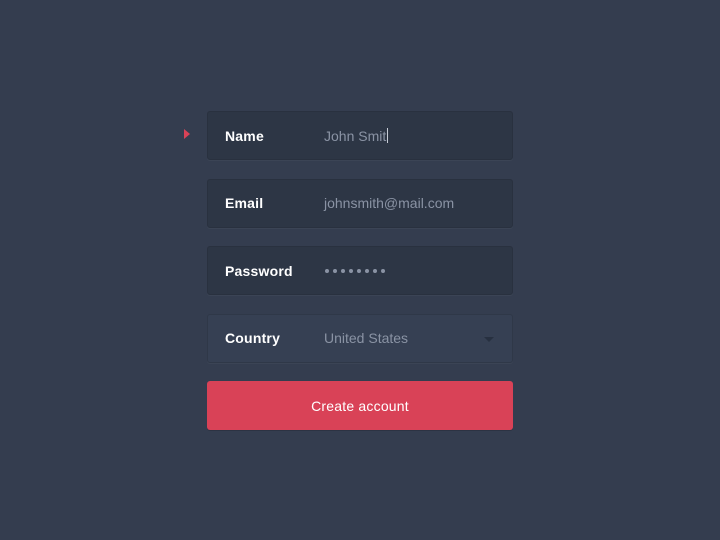 Image resolution: width=720 pixels, height=540 pixels. I want to click on name-input: John Smit, so click(398, 135).